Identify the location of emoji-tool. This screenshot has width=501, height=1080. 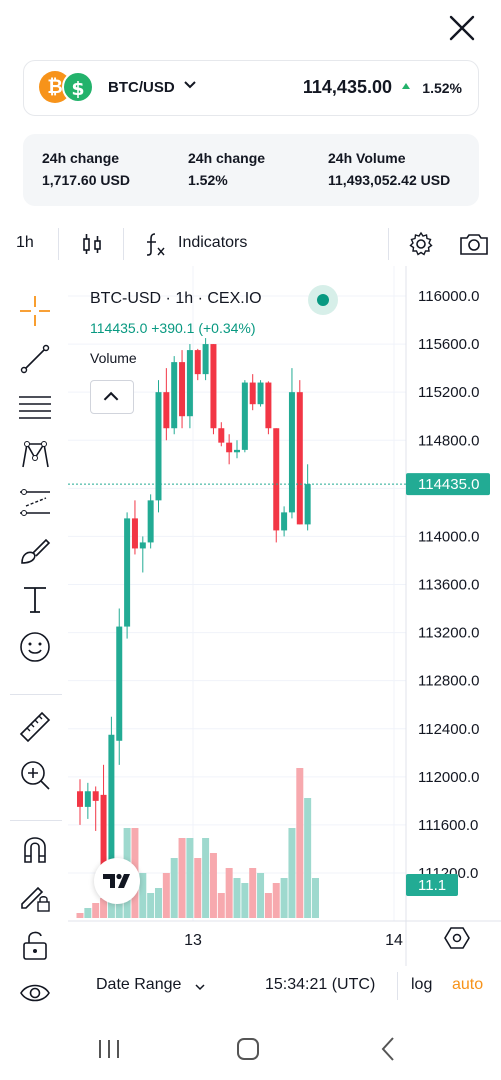
(35, 647).